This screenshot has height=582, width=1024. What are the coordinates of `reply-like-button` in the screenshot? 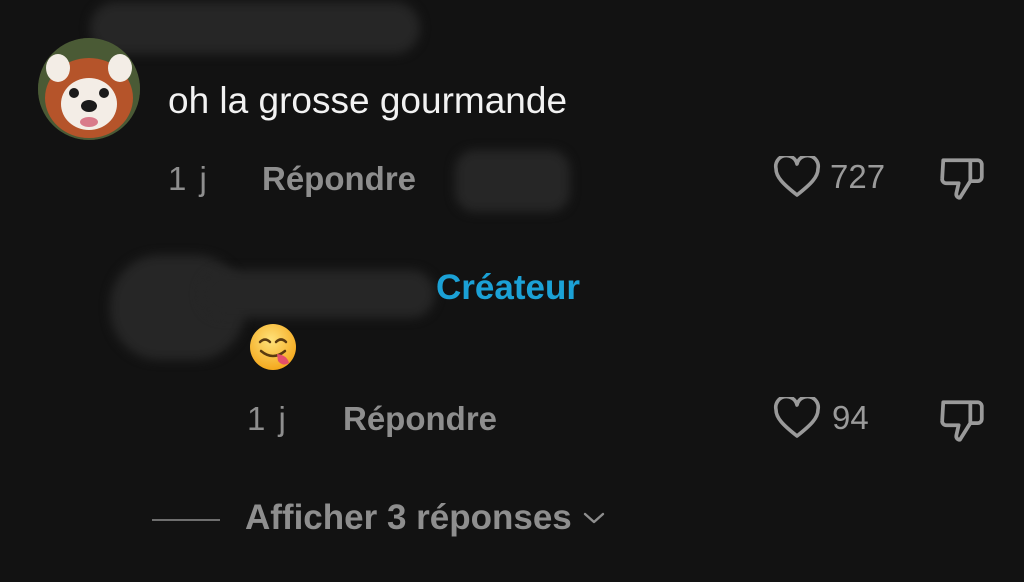 It's located at (797, 418).